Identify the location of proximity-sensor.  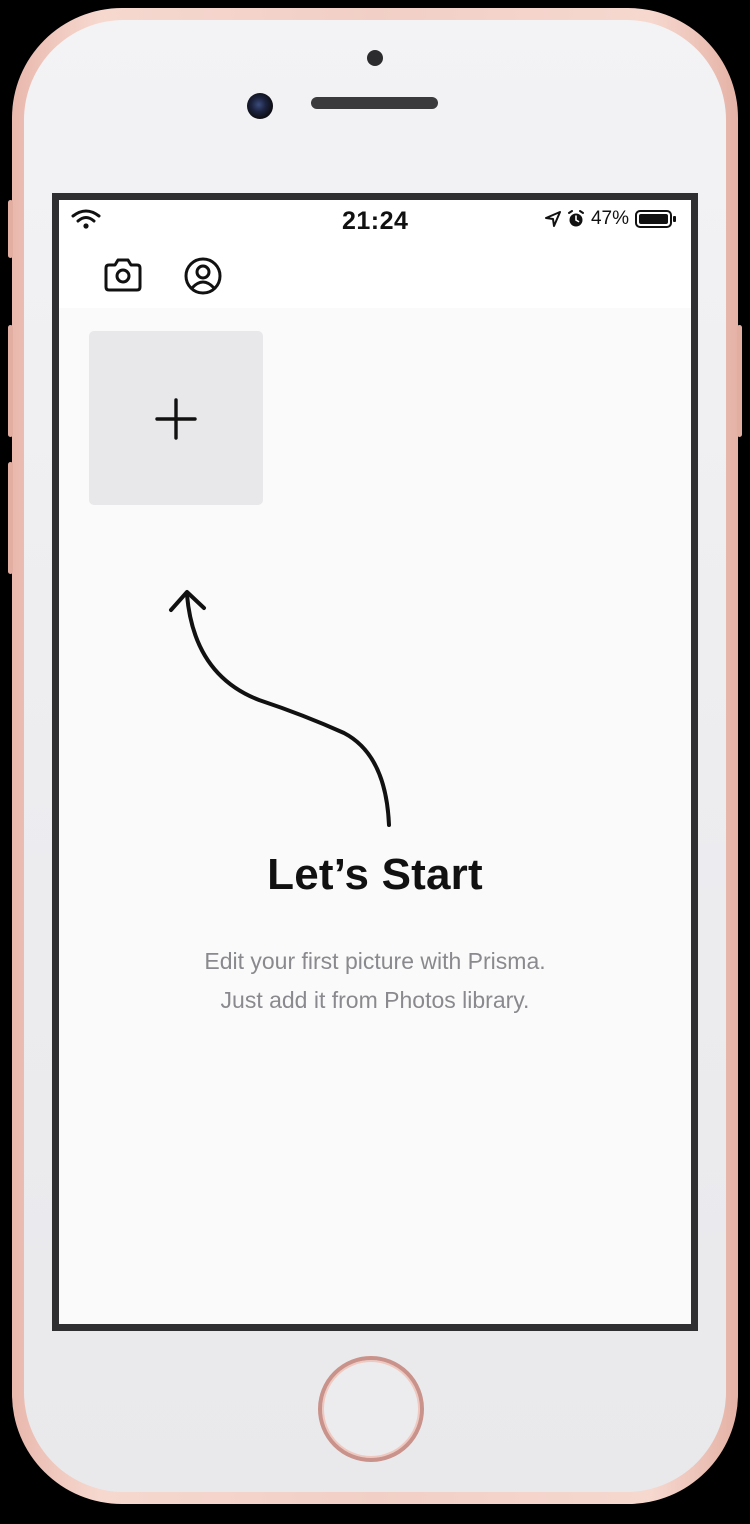
(375, 58).